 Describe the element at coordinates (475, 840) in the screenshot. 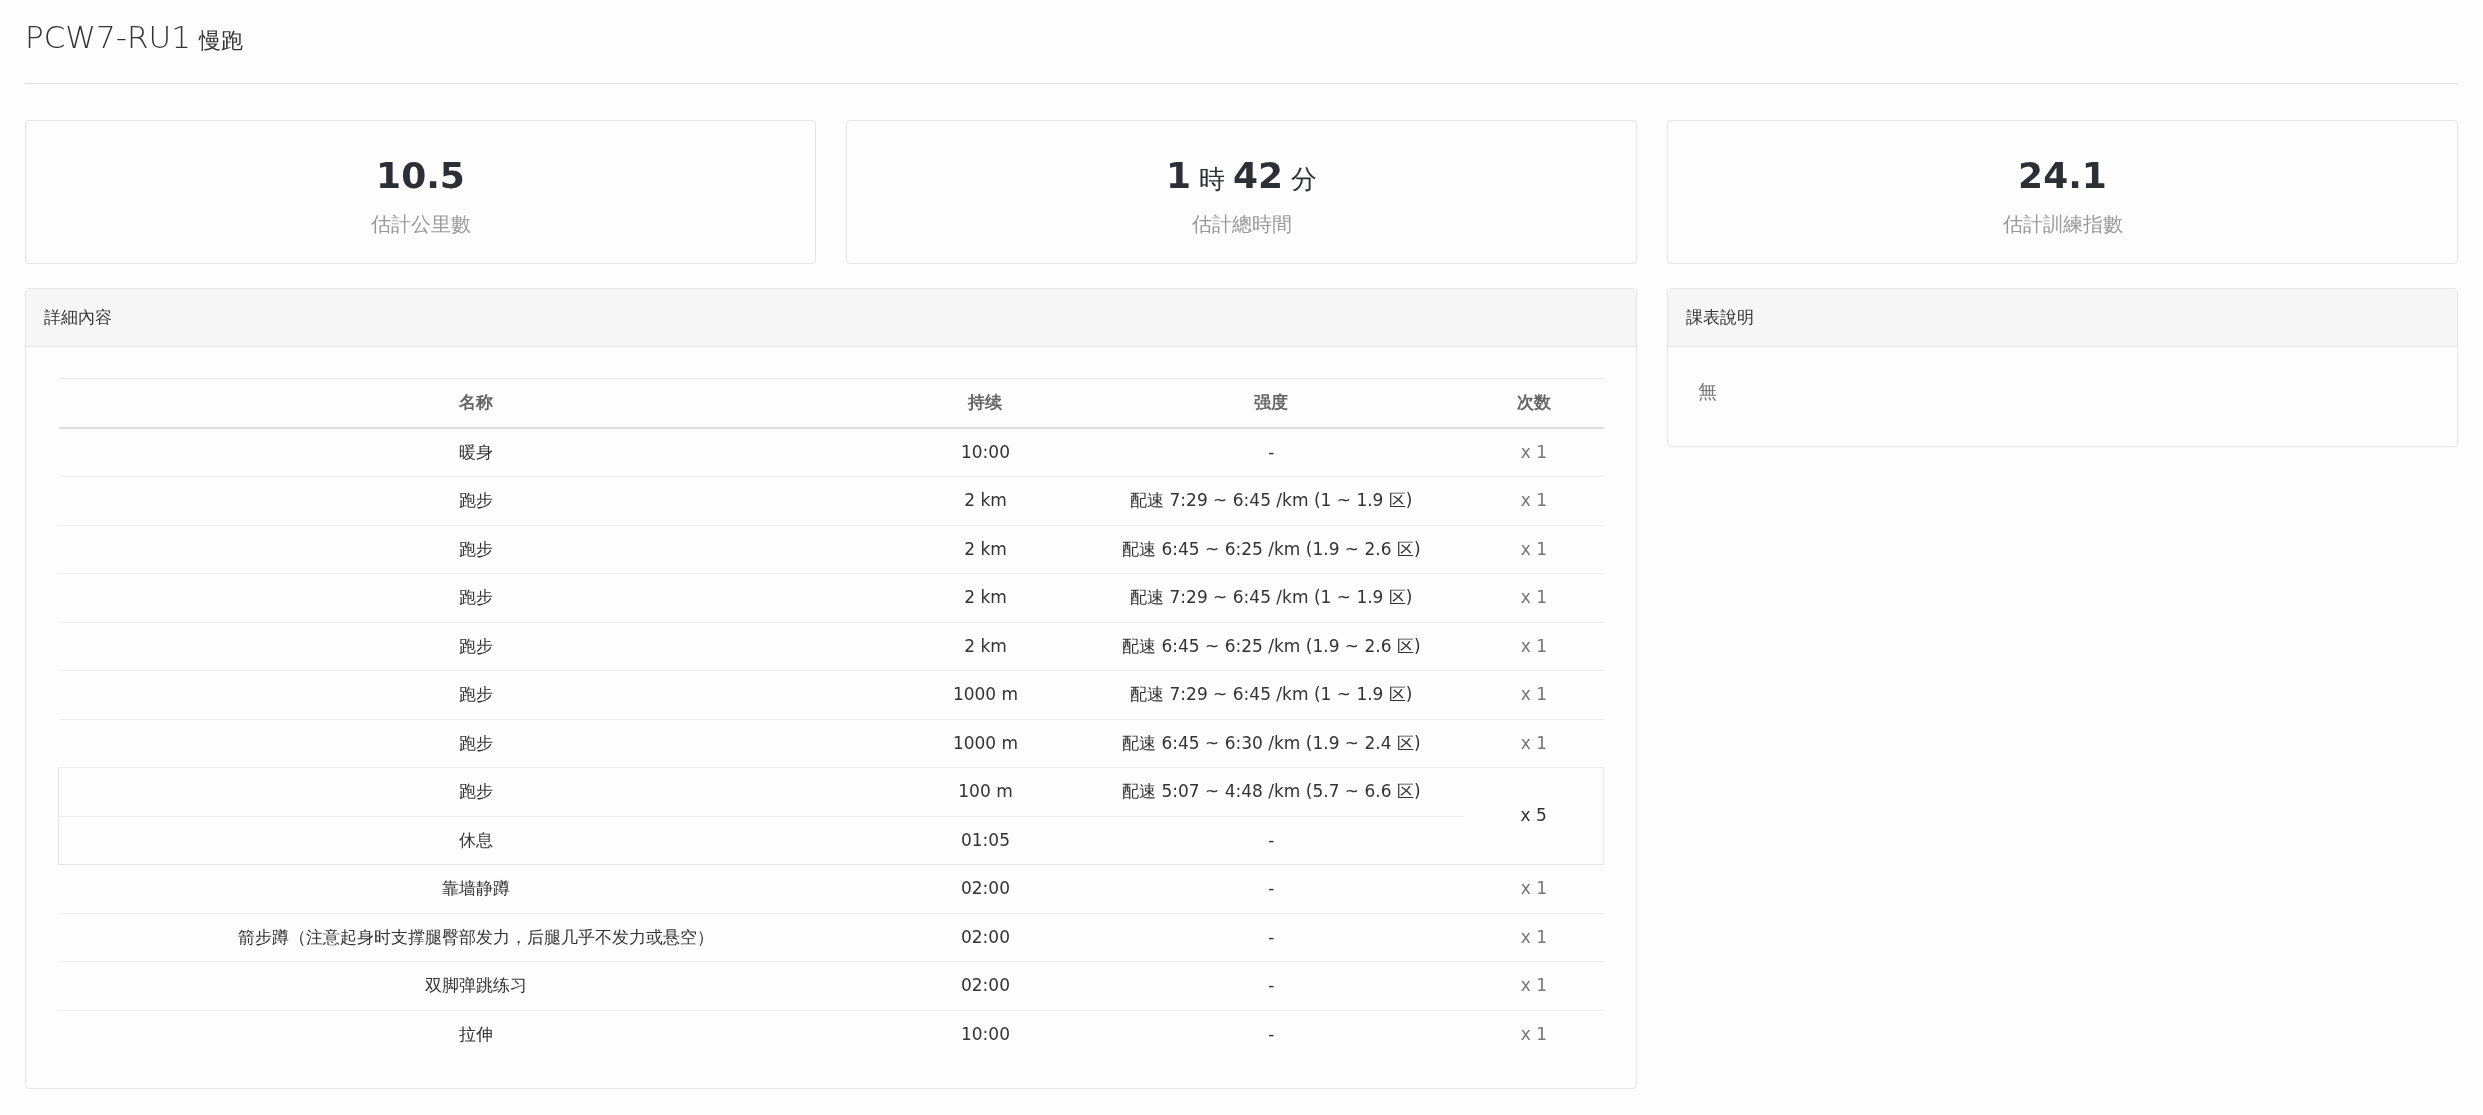

I see `table-cell: 休息` at that location.